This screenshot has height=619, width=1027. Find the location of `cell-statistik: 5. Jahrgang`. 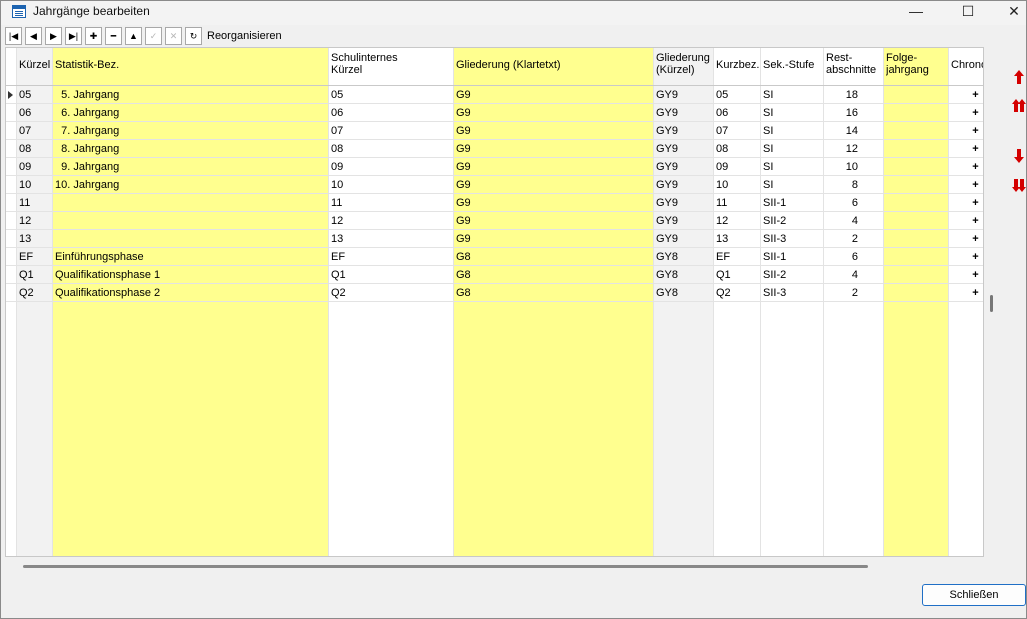

cell-statistik: 5. Jahrgang is located at coordinates (87, 95).